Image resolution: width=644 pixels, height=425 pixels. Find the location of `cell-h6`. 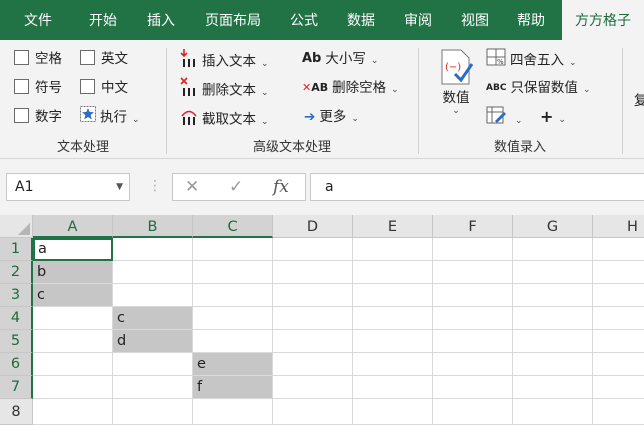

cell-h6 is located at coordinates (618, 364).